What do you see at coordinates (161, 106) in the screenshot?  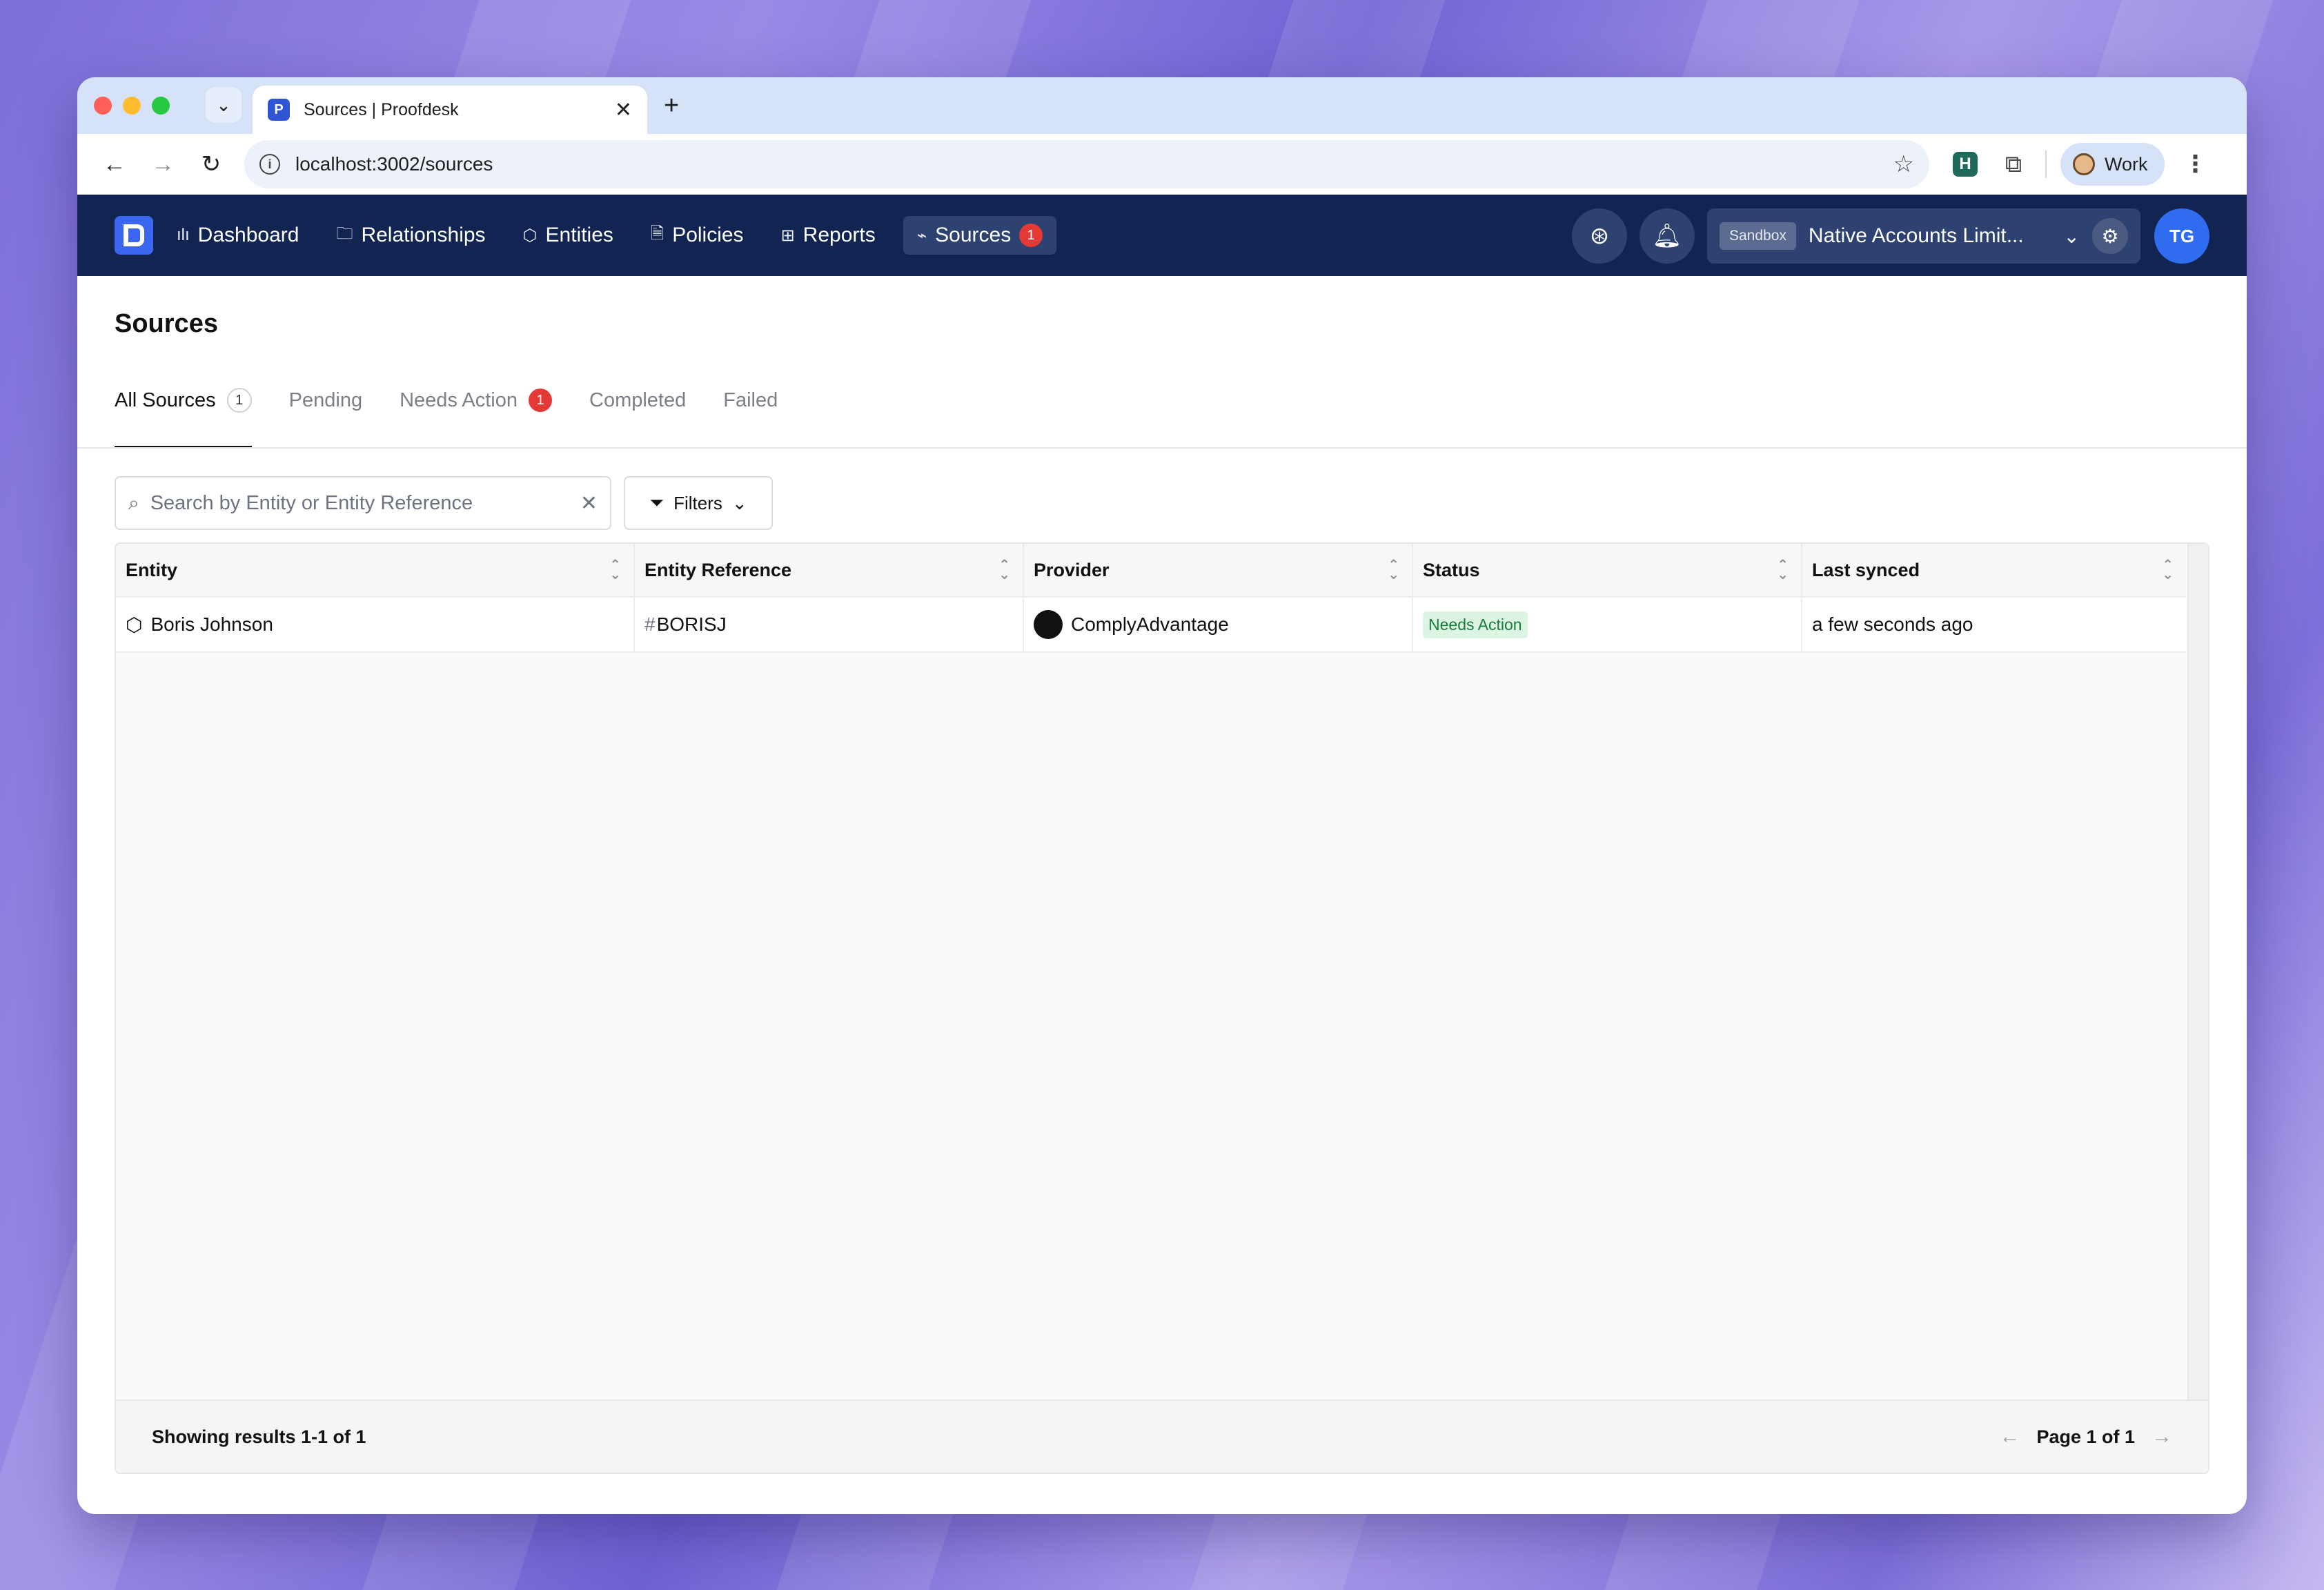 I see `zoom-window-button` at bounding box center [161, 106].